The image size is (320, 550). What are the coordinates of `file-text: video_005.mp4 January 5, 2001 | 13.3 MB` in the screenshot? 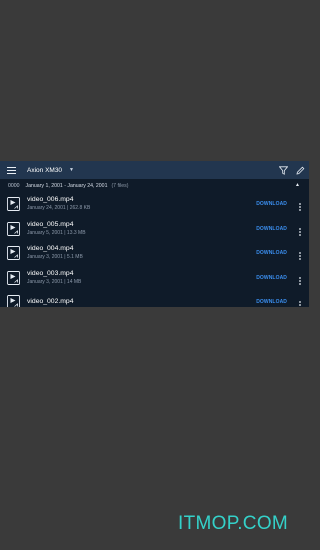 It's located at (56, 229).